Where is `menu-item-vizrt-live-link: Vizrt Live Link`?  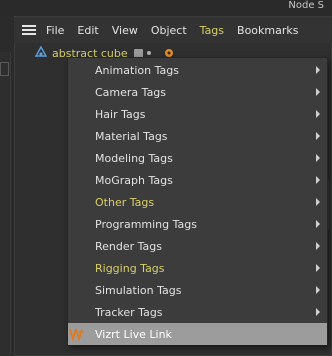
menu-item-vizrt-live-link: Vizrt Live Link is located at coordinates (197, 334).